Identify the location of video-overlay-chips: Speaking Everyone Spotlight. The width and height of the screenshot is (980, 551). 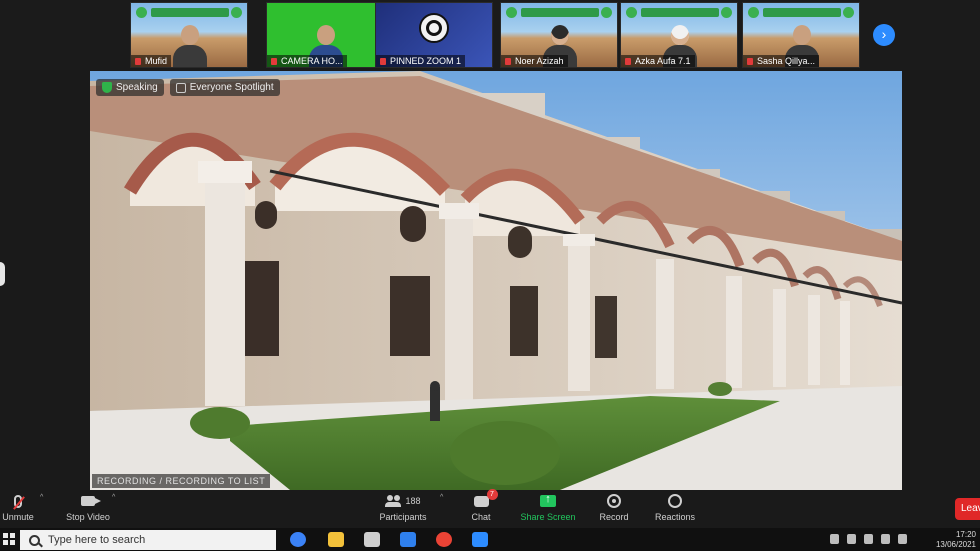
(188, 87).